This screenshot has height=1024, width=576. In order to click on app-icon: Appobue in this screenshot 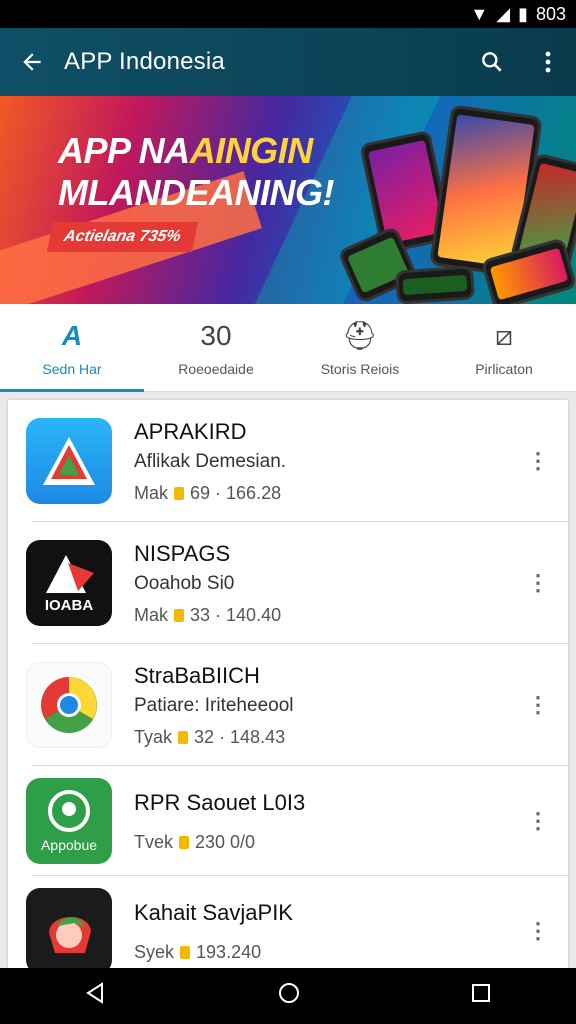, I will do `click(69, 821)`.